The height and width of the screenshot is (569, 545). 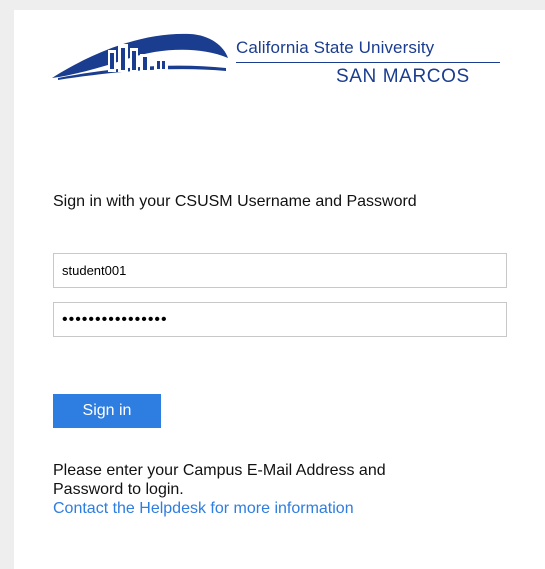 What do you see at coordinates (335, 47) in the screenshot?
I see `logo-university-name: California State University` at bounding box center [335, 47].